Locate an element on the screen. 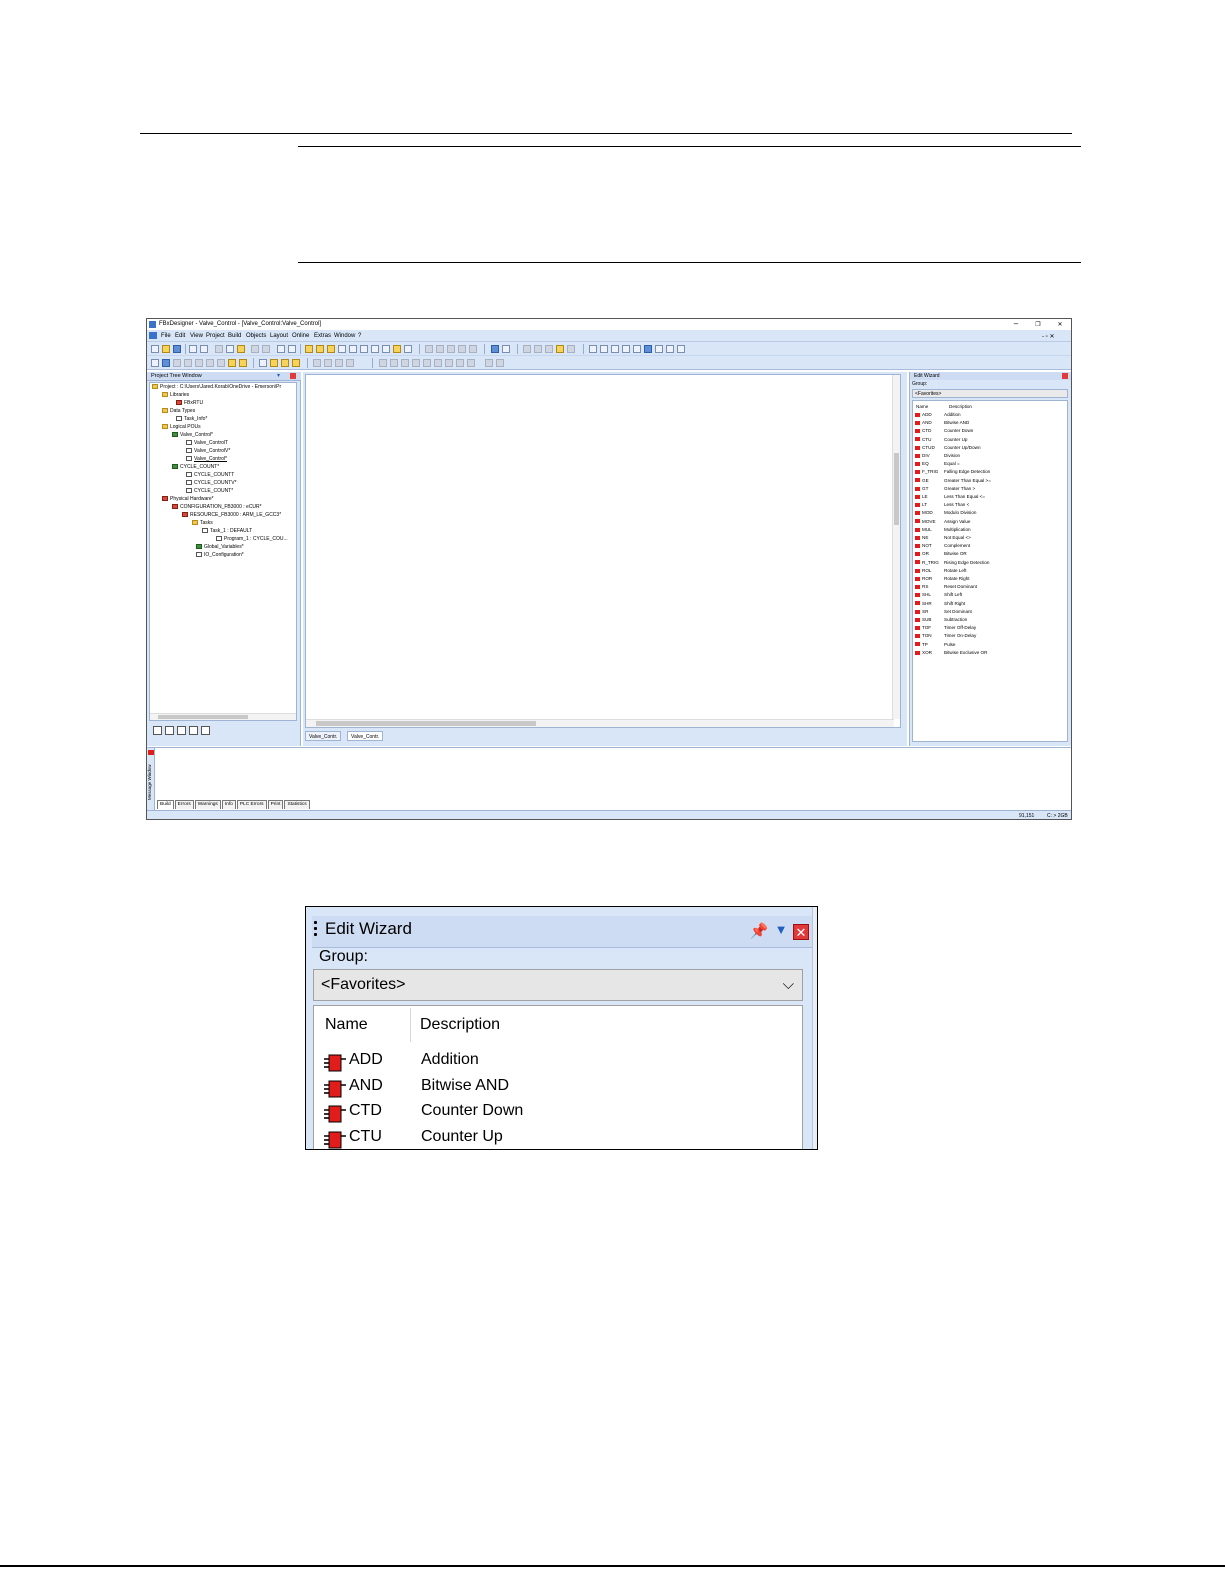  net-a-icon is located at coordinates (383, 363).